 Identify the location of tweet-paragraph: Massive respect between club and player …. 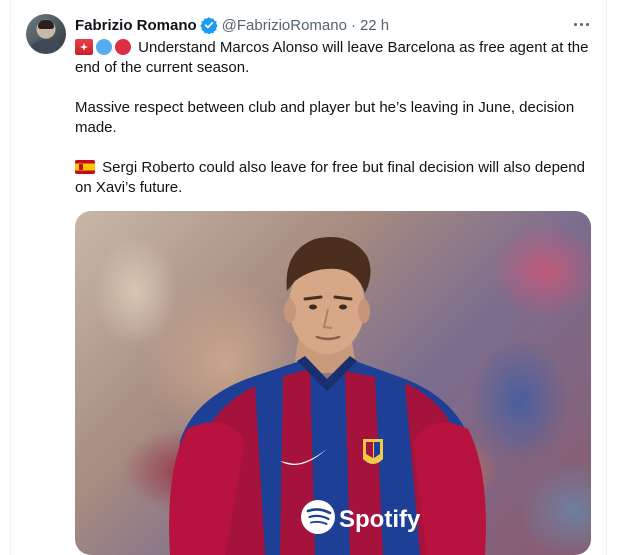
(335, 118).